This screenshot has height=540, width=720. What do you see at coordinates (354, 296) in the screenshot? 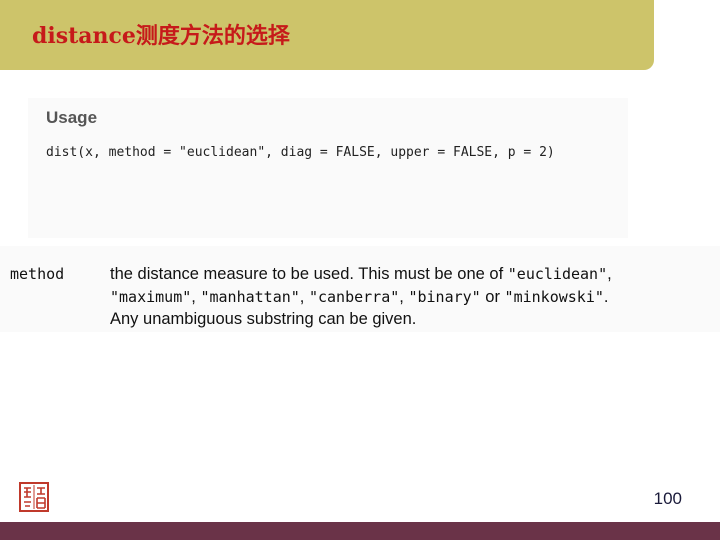
I see `option-canberra: "canberra"` at bounding box center [354, 296].